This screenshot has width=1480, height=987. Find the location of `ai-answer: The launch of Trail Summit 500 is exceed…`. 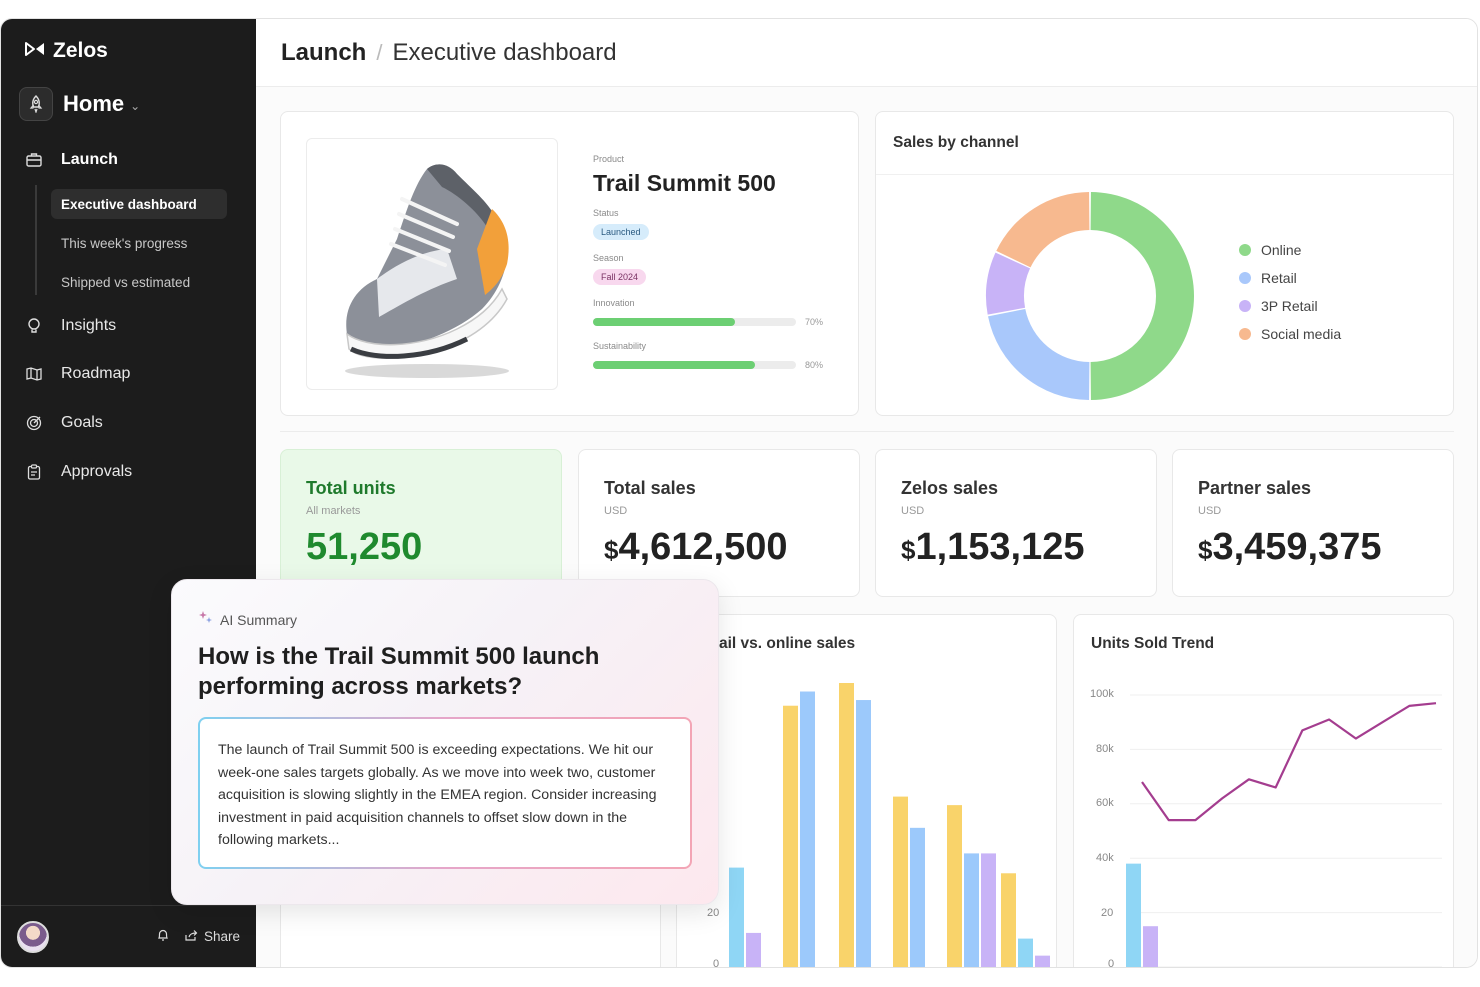

ai-answer: The launch of Trail Summit 500 is exceed… is located at coordinates (445, 793).